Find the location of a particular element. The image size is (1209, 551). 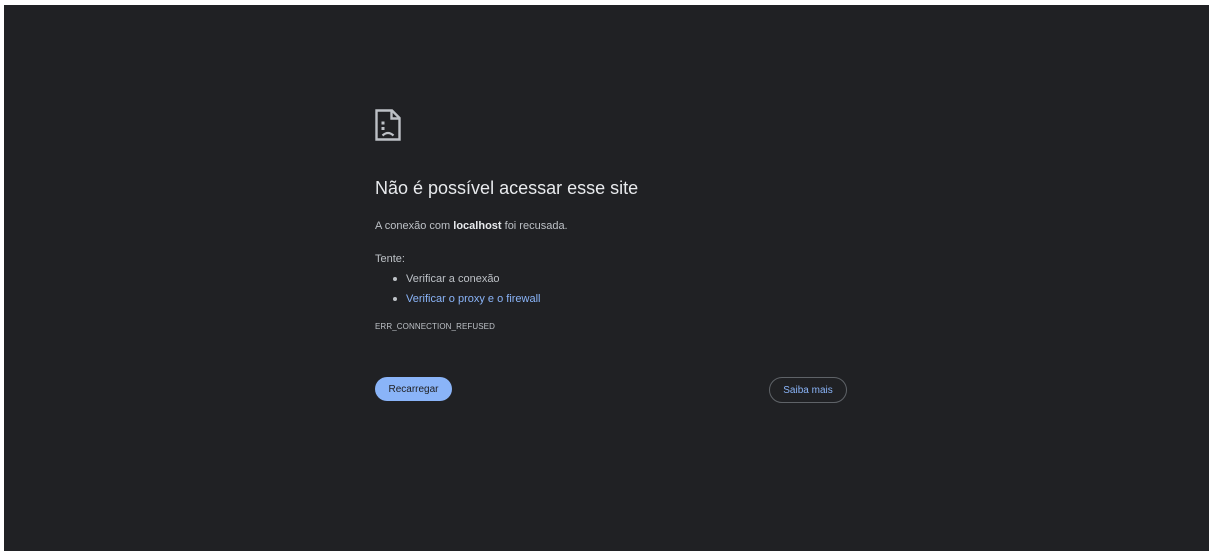

description-suffix: foi recusada. is located at coordinates (534, 226).